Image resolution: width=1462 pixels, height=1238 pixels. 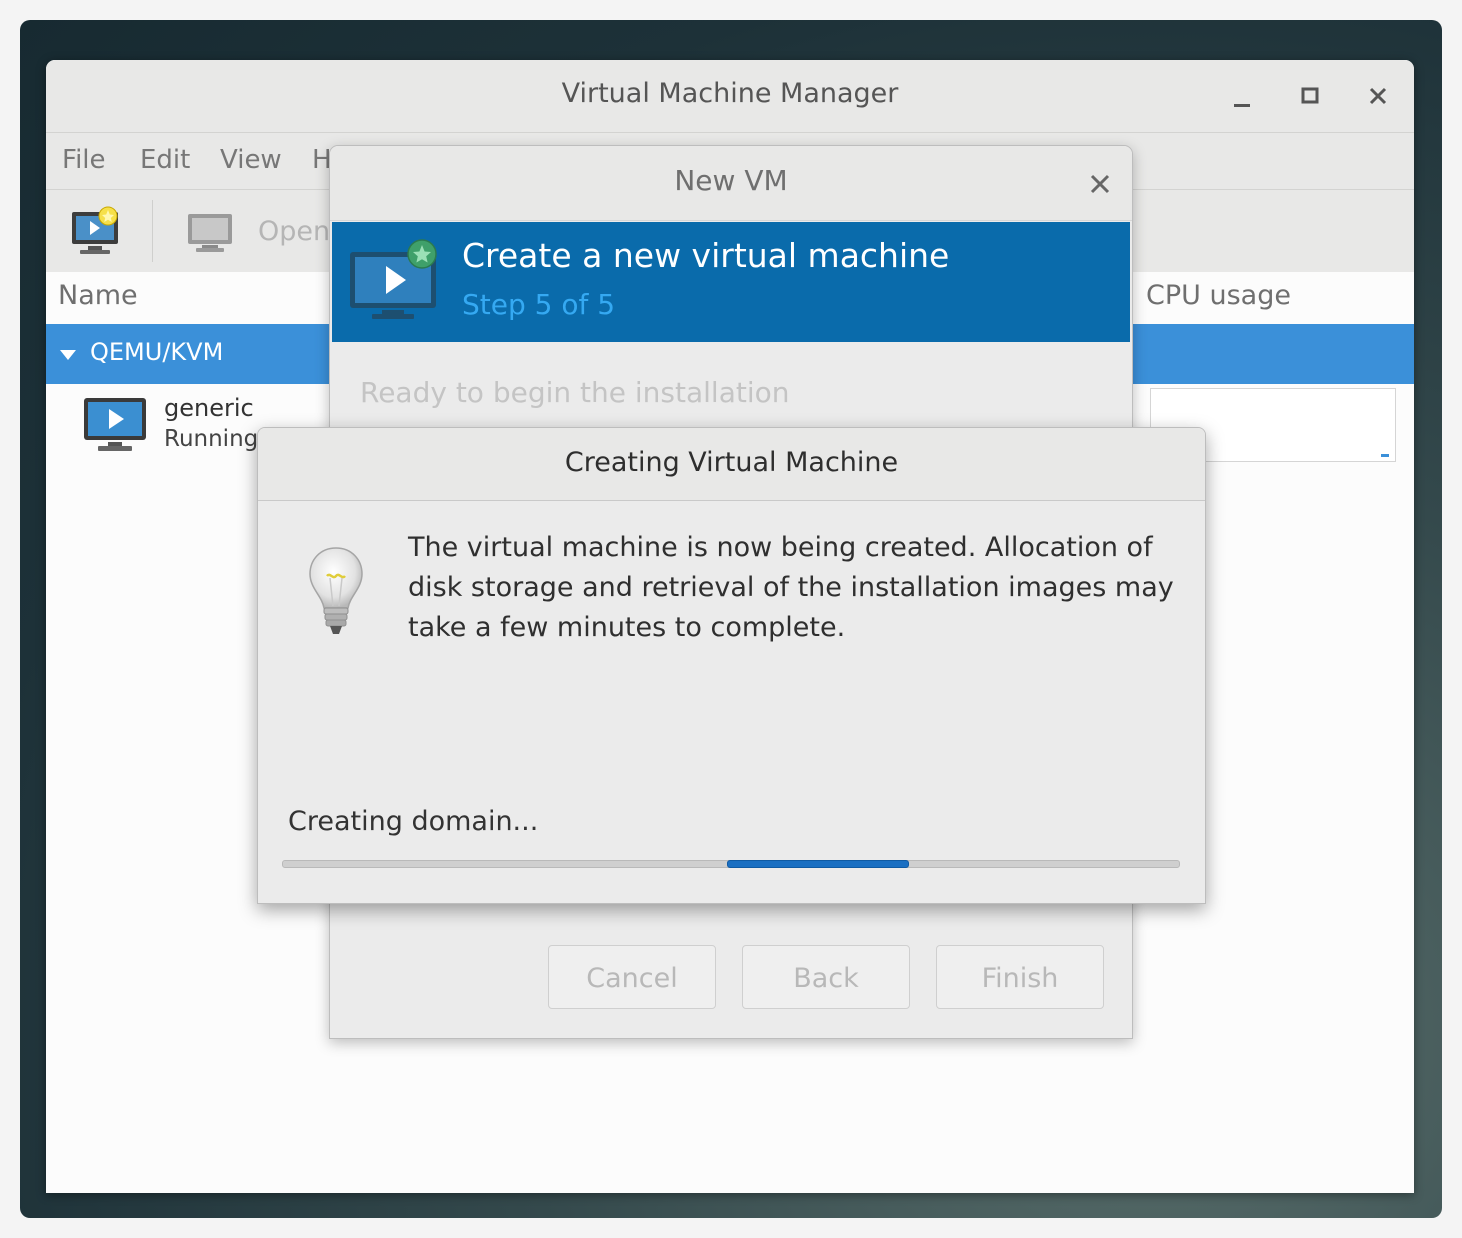 I want to click on new-vm-button, so click(x=96, y=234).